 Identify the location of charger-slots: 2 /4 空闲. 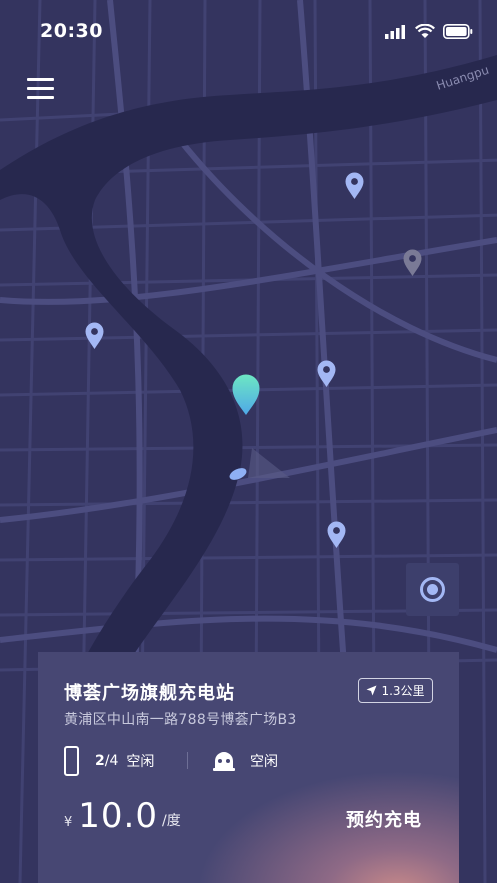
(109, 761).